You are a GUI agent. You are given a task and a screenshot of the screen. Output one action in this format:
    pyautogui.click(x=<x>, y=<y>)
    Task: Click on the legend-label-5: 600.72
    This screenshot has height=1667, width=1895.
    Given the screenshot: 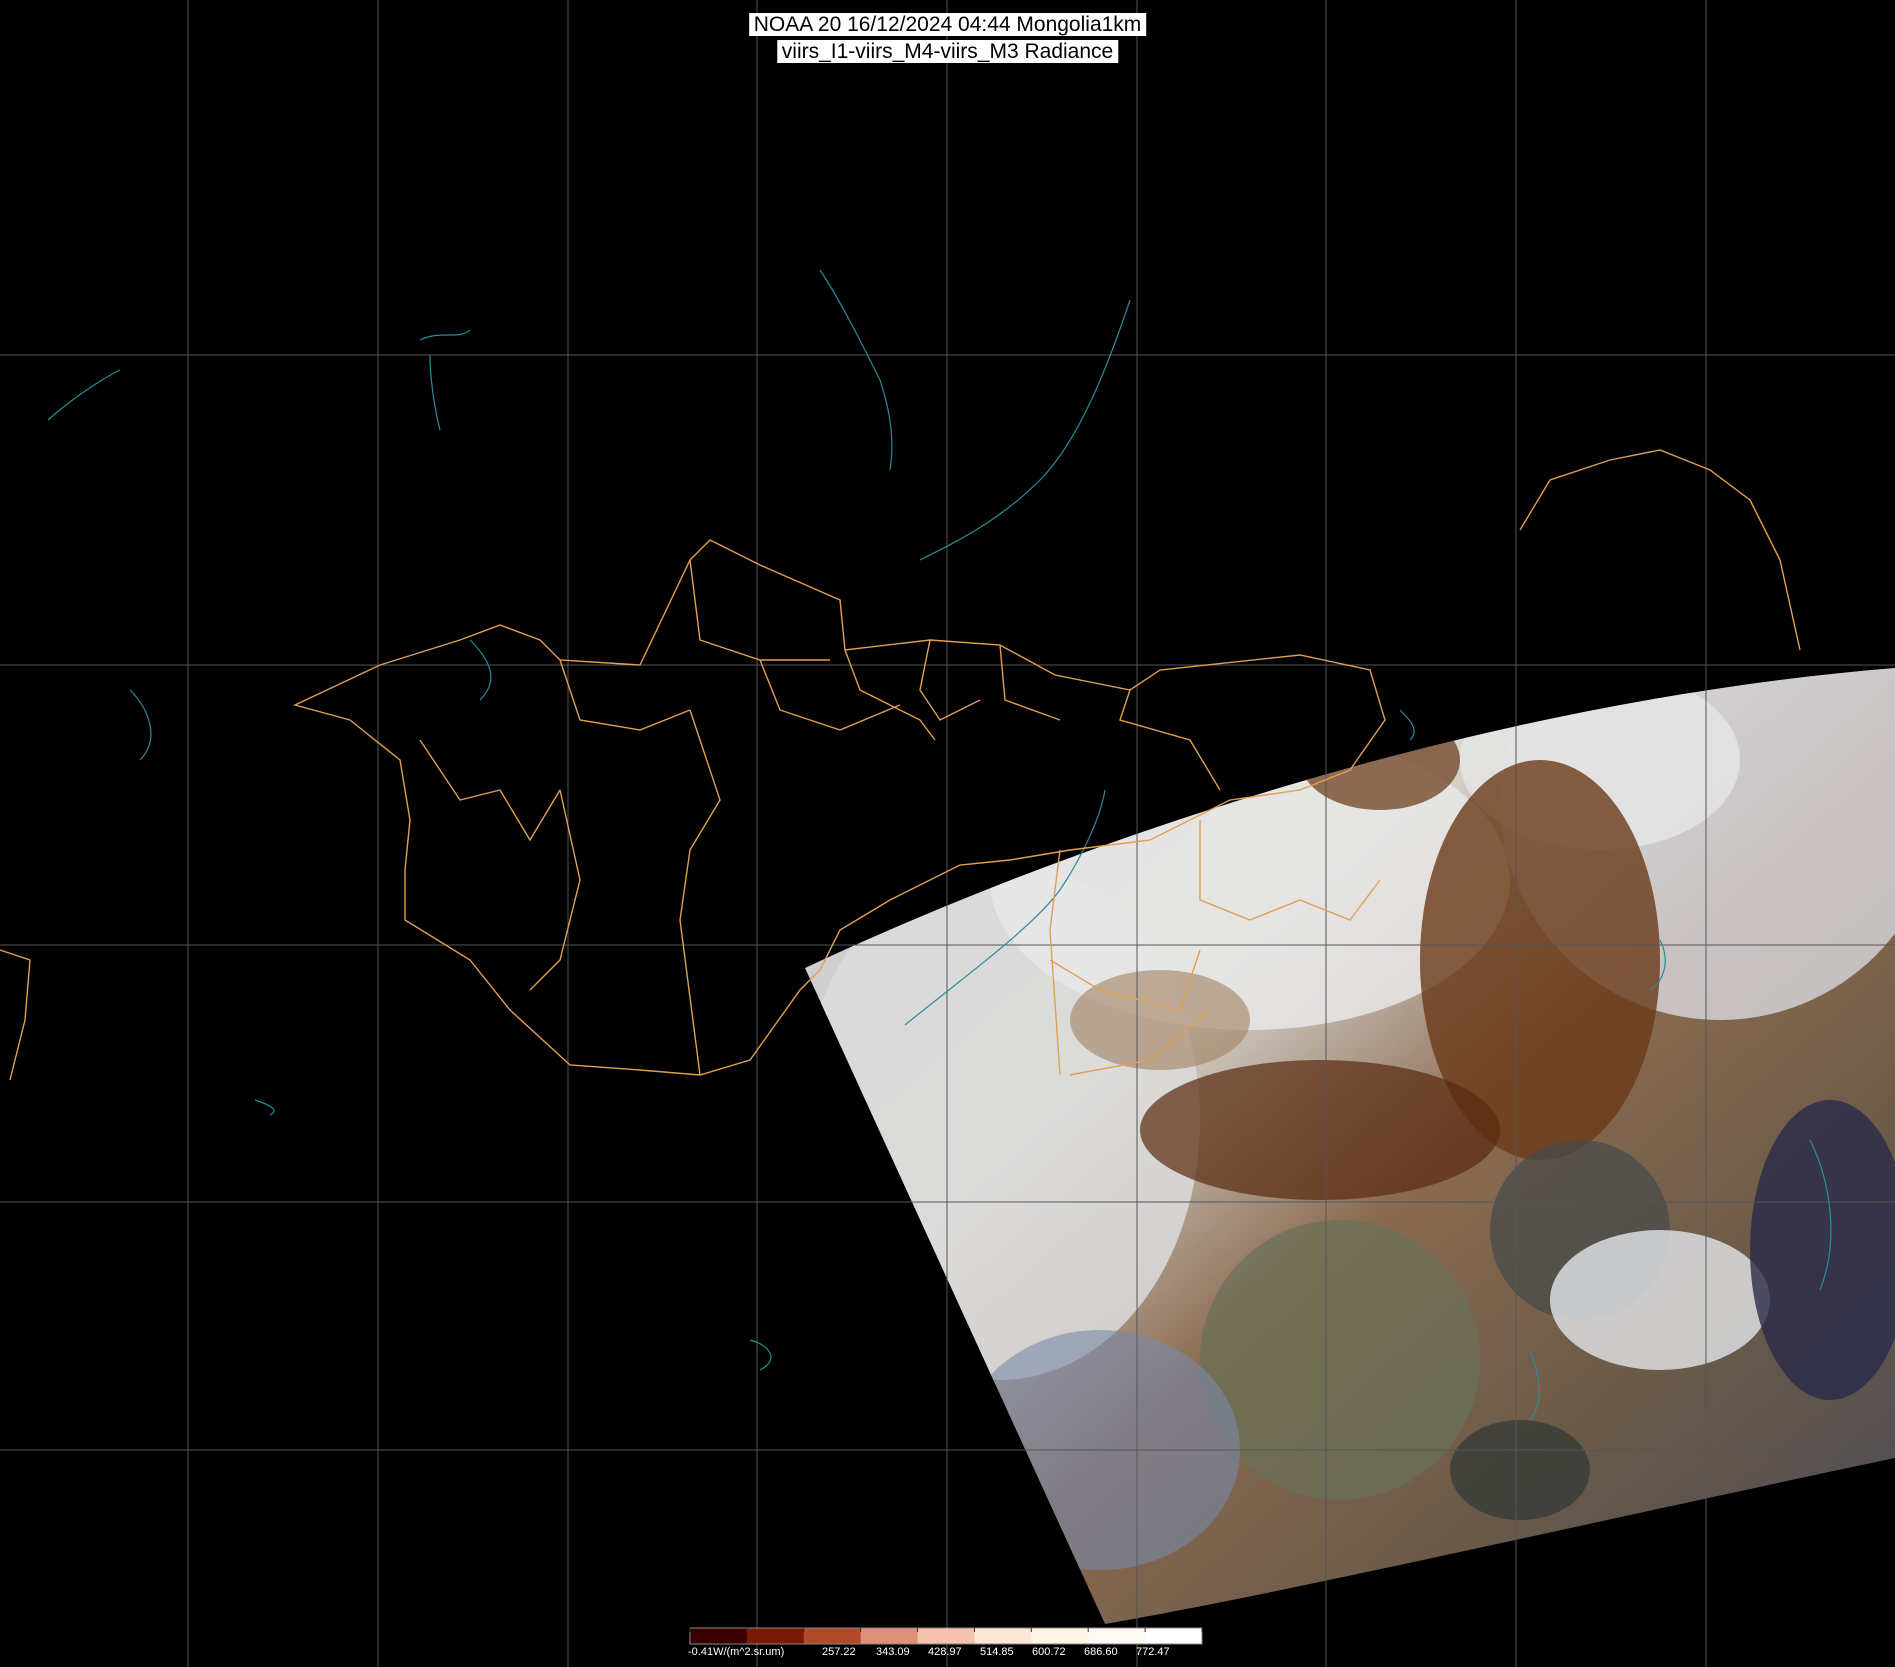 What is the action you would take?
    pyautogui.click(x=1049, y=1652)
    